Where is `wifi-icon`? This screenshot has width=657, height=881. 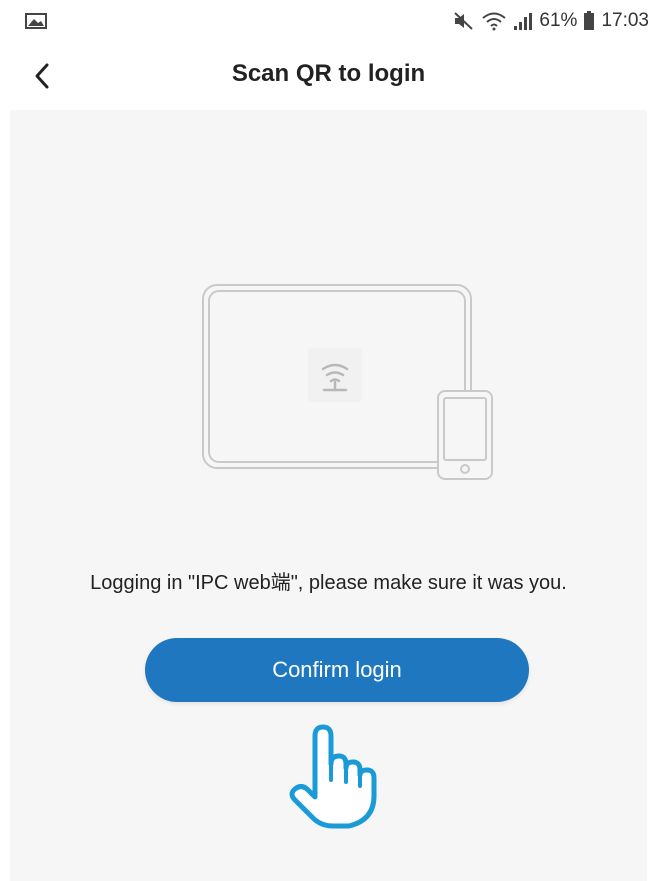 wifi-icon is located at coordinates (494, 21).